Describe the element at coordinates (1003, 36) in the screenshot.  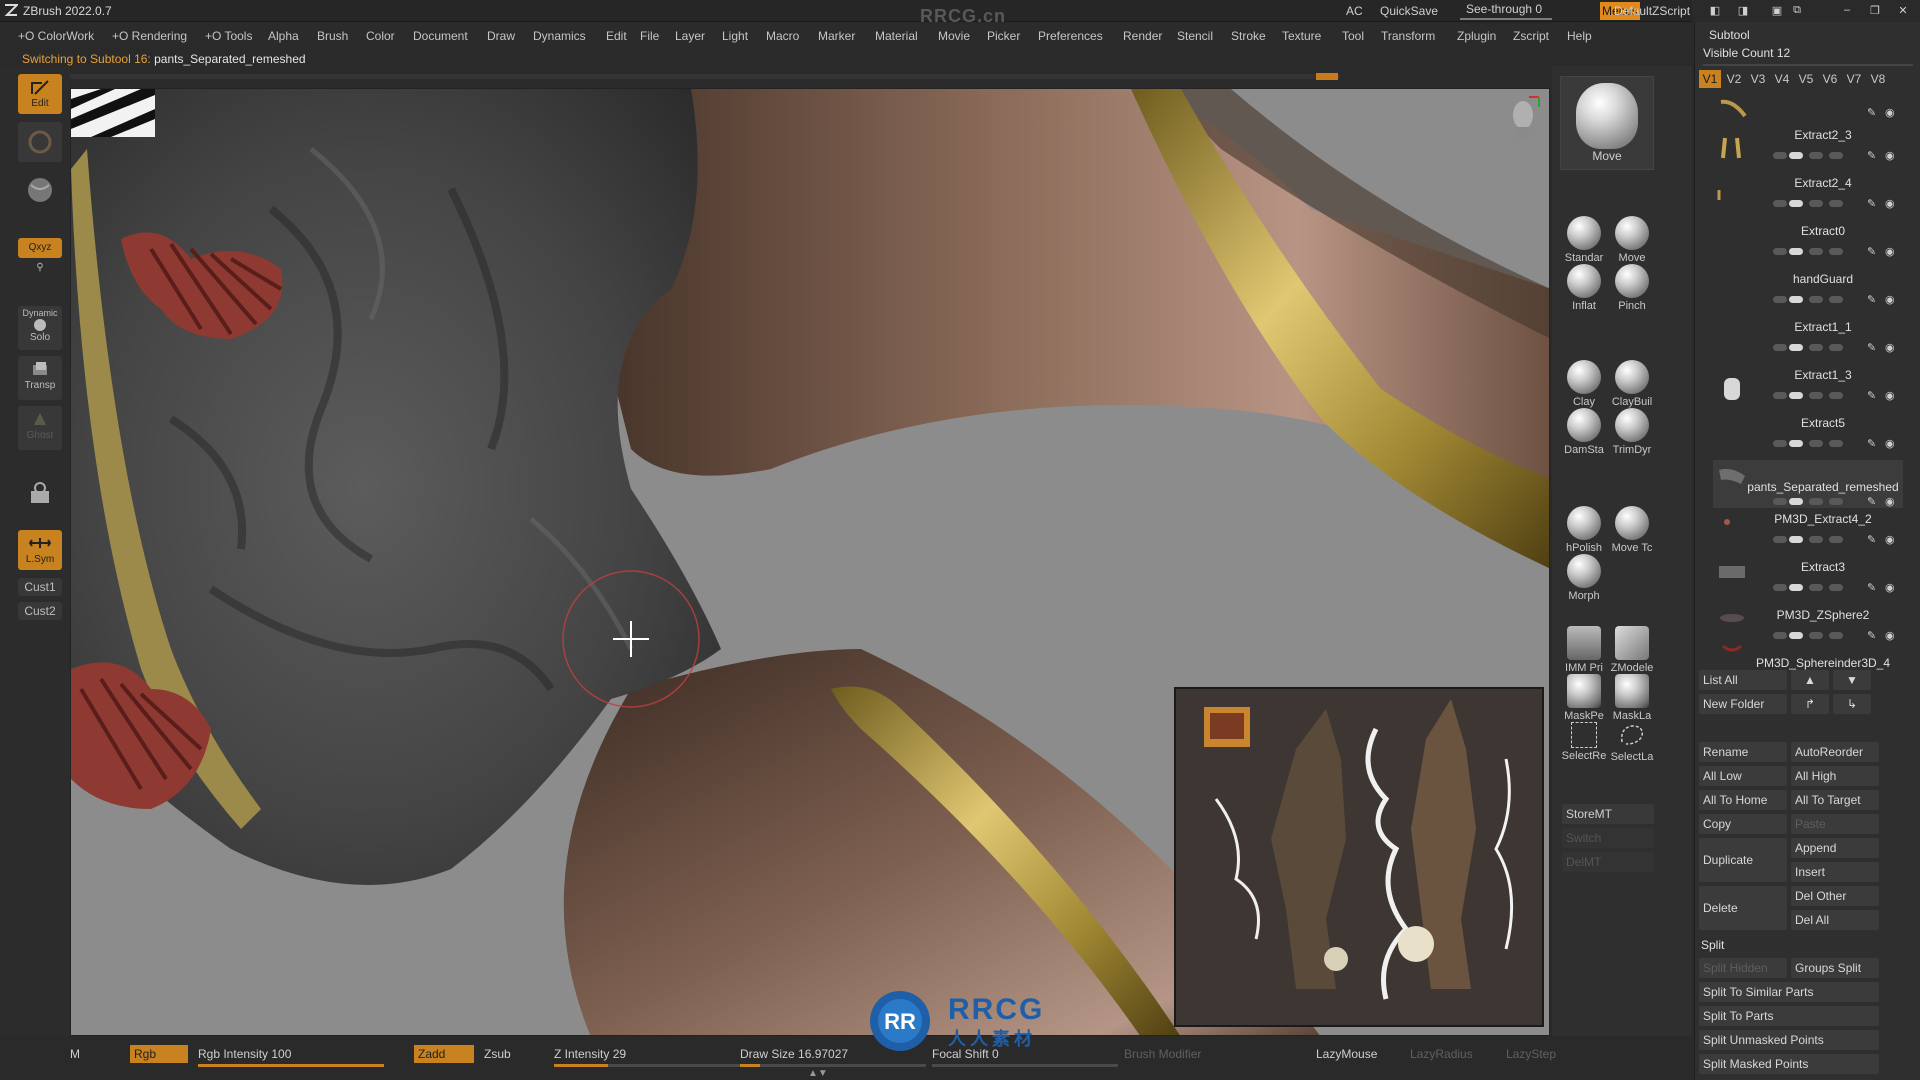
I see `menu-picker: Picker` at that location.